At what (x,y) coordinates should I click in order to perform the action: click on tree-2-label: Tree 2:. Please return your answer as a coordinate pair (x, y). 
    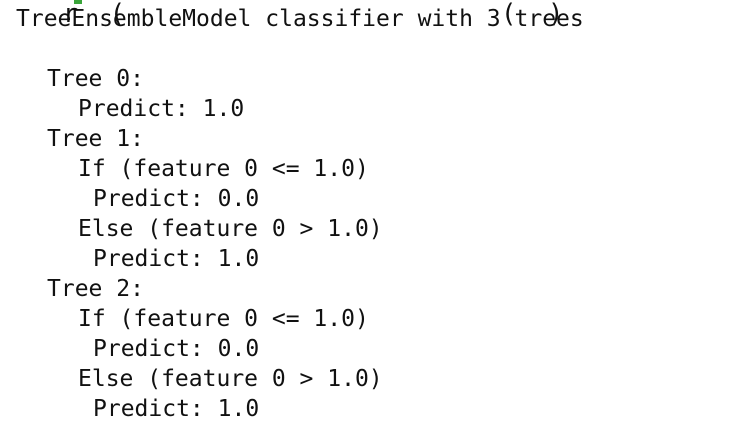
    Looking at the image, I should click on (95, 289).